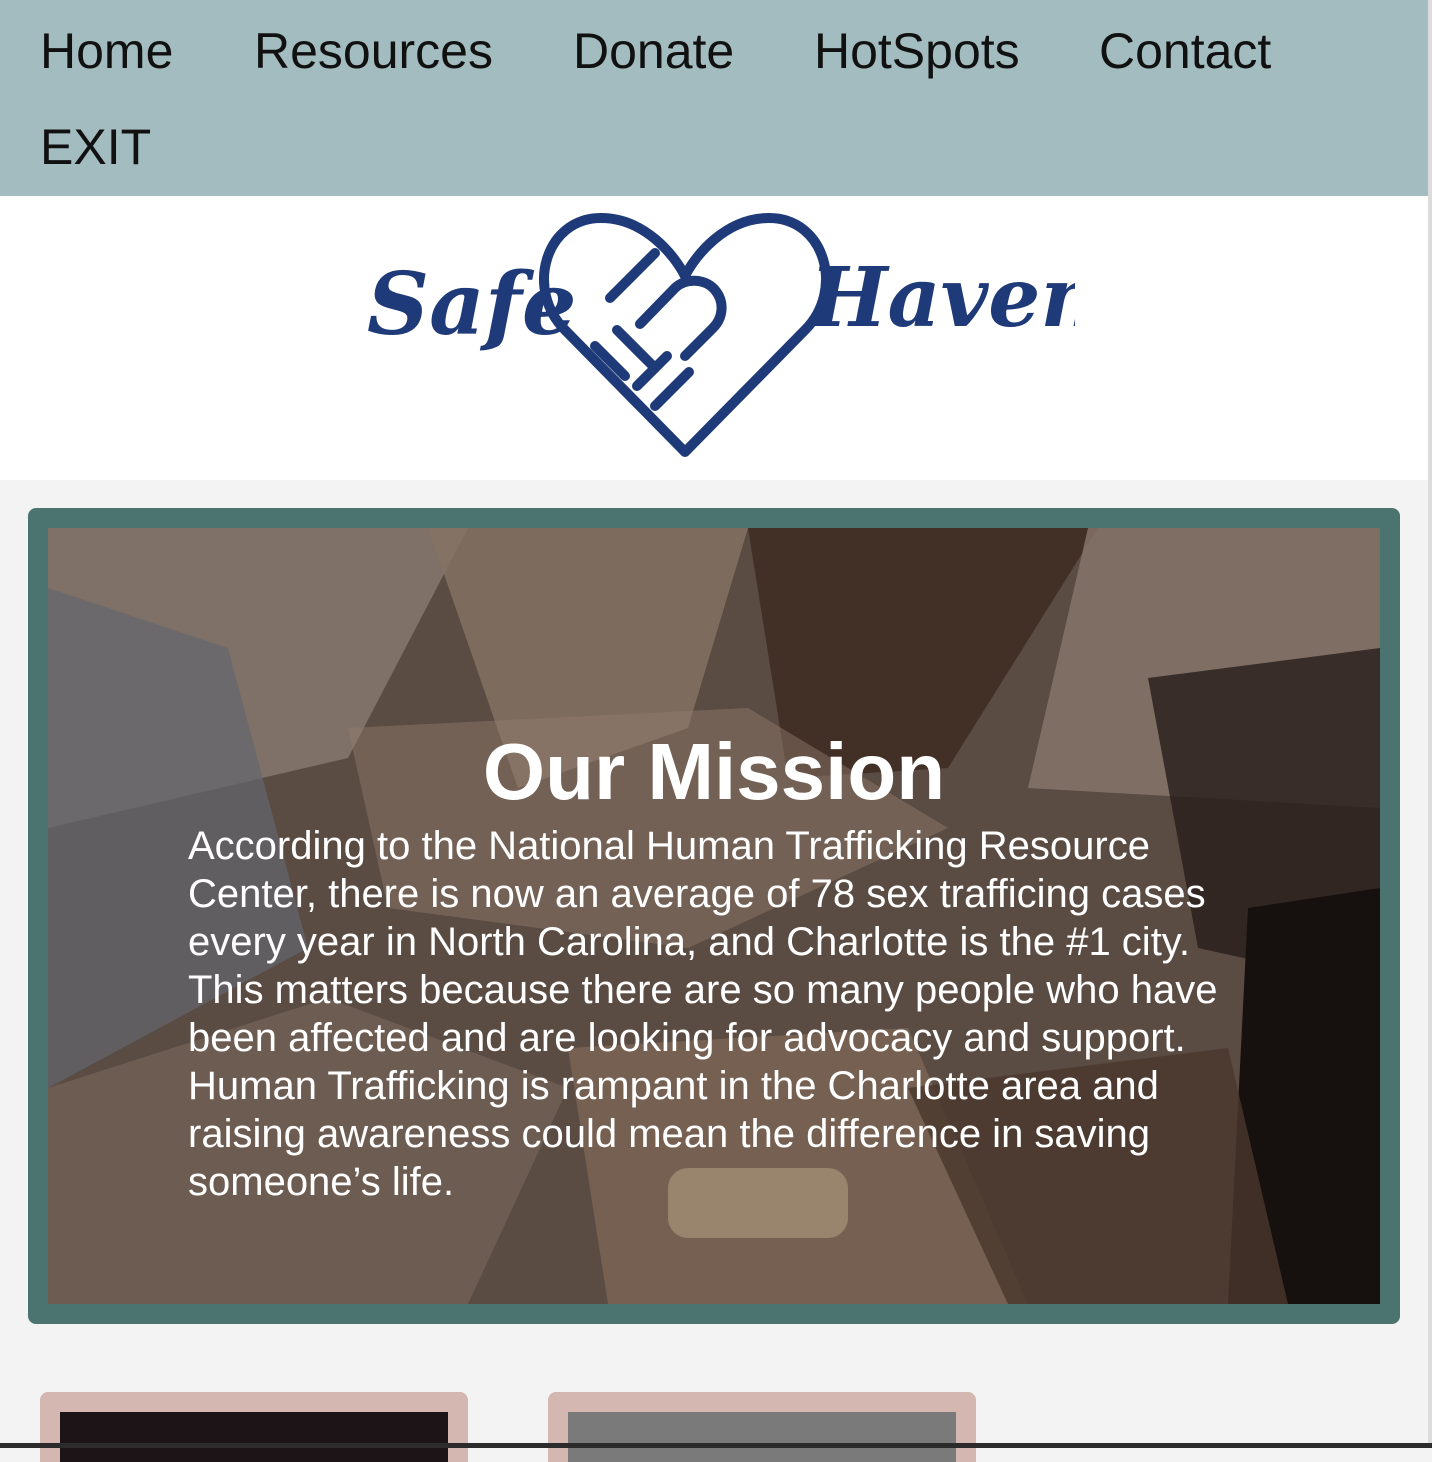 Image resolution: width=1432 pixels, height=1462 pixels. What do you see at coordinates (373, 51) in the screenshot?
I see `nav-resources-link: Resources` at bounding box center [373, 51].